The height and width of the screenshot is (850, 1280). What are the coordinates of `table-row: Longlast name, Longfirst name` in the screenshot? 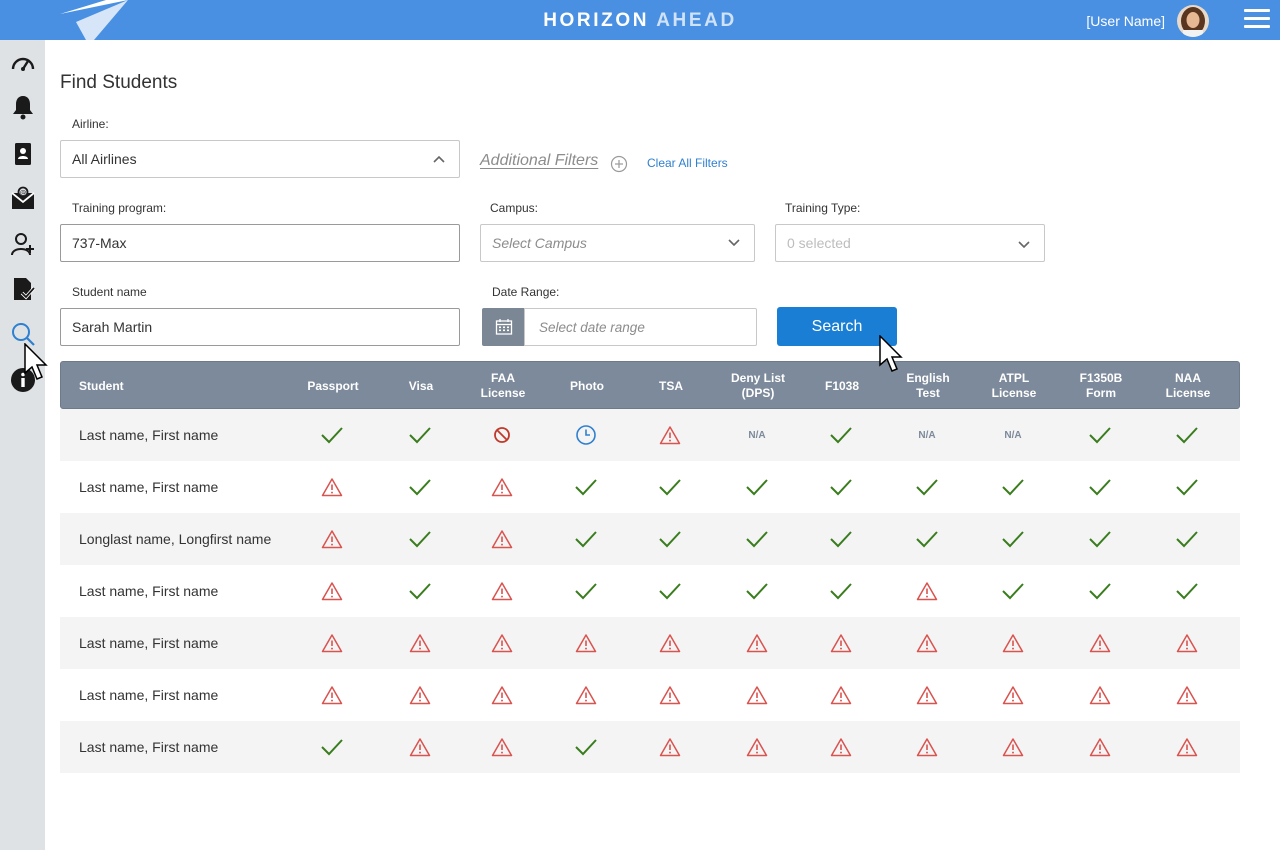 It's located at (650, 539).